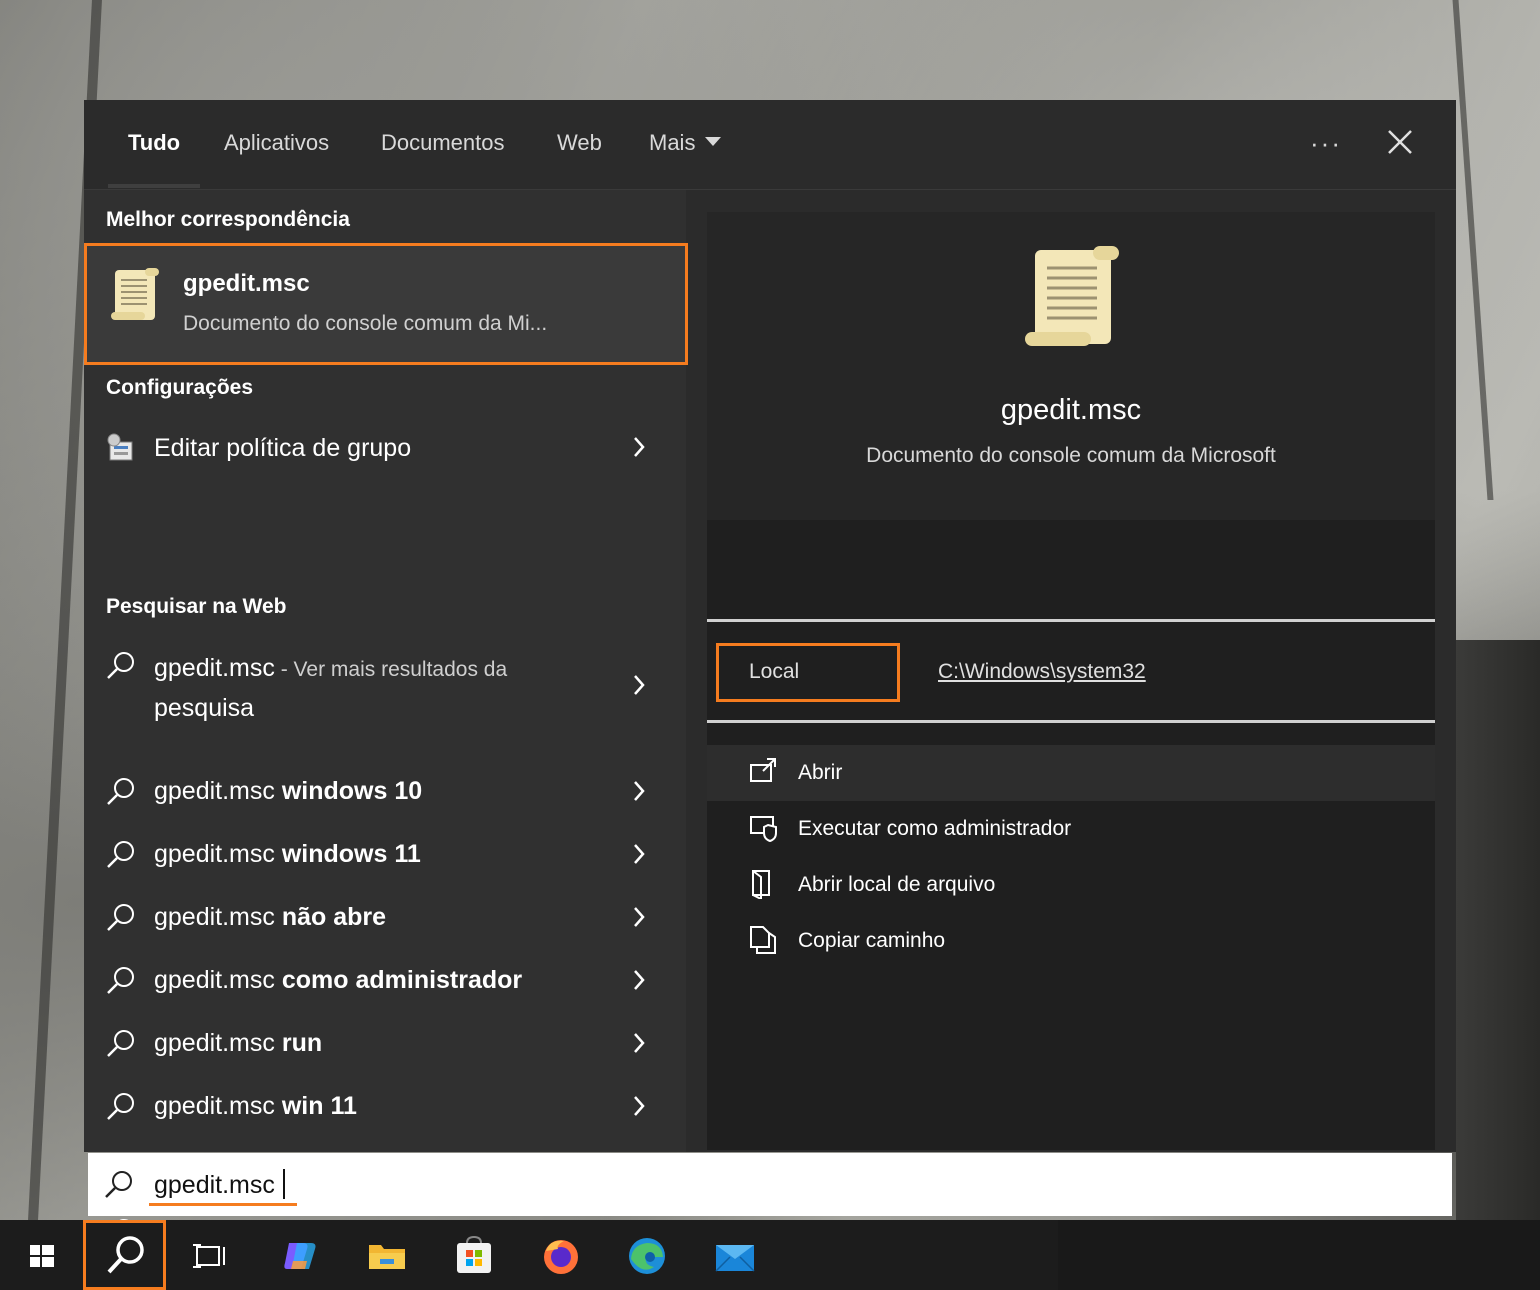 Image resolution: width=1540 pixels, height=1290 pixels. What do you see at coordinates (579, 143) in the screenshot?
I see `tab-web: Web` at bounding box center [579, 143].